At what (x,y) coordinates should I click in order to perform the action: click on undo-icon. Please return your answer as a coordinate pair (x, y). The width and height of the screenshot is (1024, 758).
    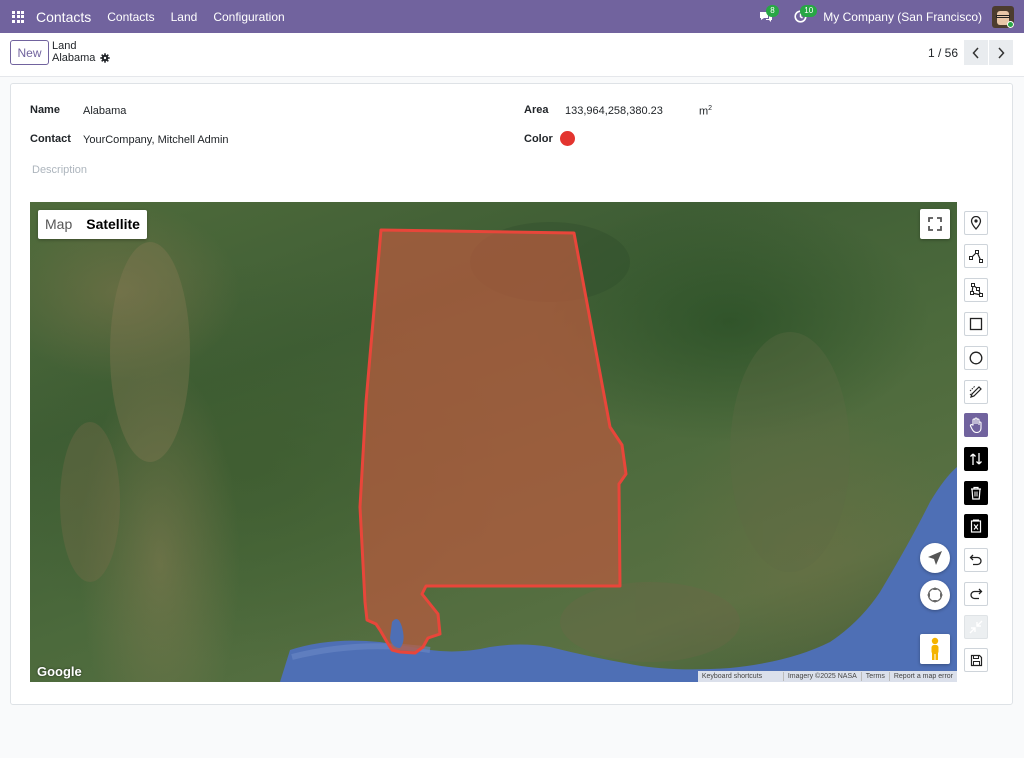
    Looking at the image, I should click on (975, 560).